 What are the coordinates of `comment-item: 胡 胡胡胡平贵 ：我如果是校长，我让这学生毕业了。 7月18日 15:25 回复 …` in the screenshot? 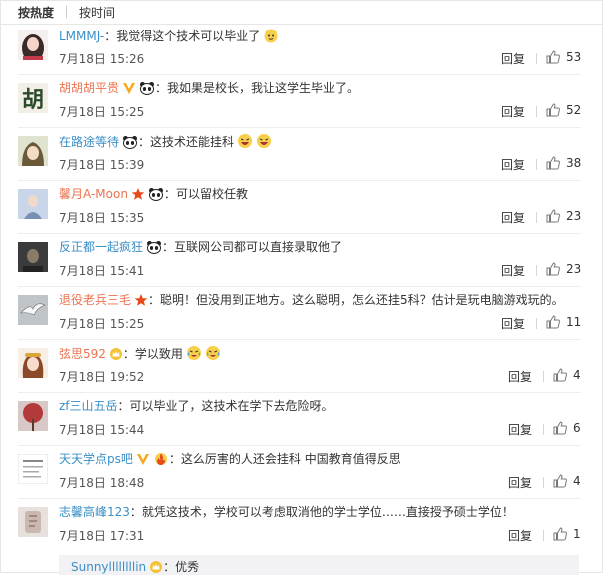 It's located at (301, 104).